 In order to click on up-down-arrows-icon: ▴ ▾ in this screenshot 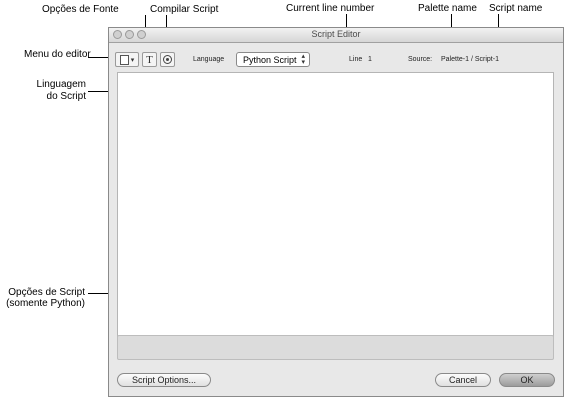, I will do `click(303, 59)`.